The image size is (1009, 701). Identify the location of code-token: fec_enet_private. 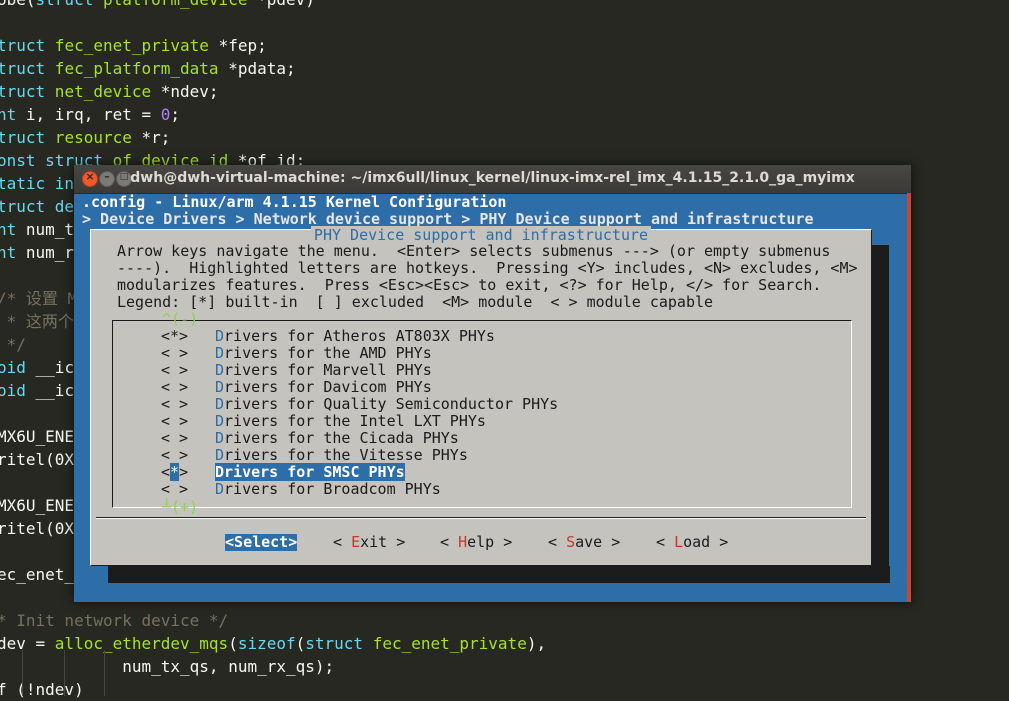
(445, 643).